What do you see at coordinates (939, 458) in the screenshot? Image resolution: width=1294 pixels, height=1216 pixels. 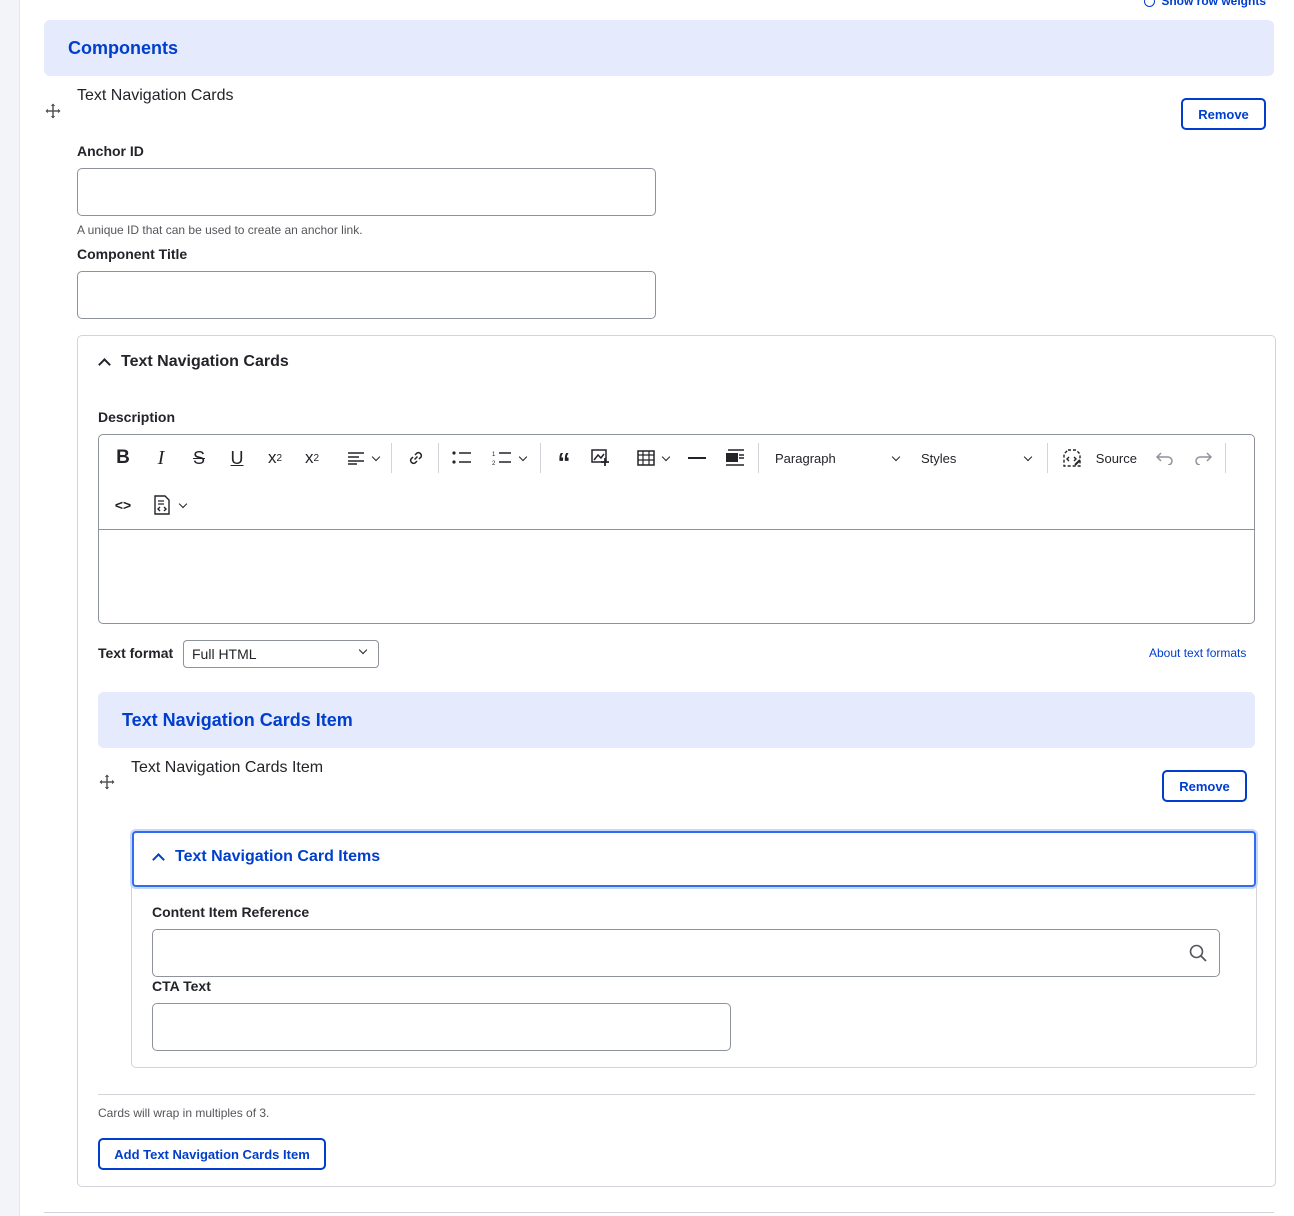 I see `styles-dropdown-label: Styles` at bounding box center [939, 458].